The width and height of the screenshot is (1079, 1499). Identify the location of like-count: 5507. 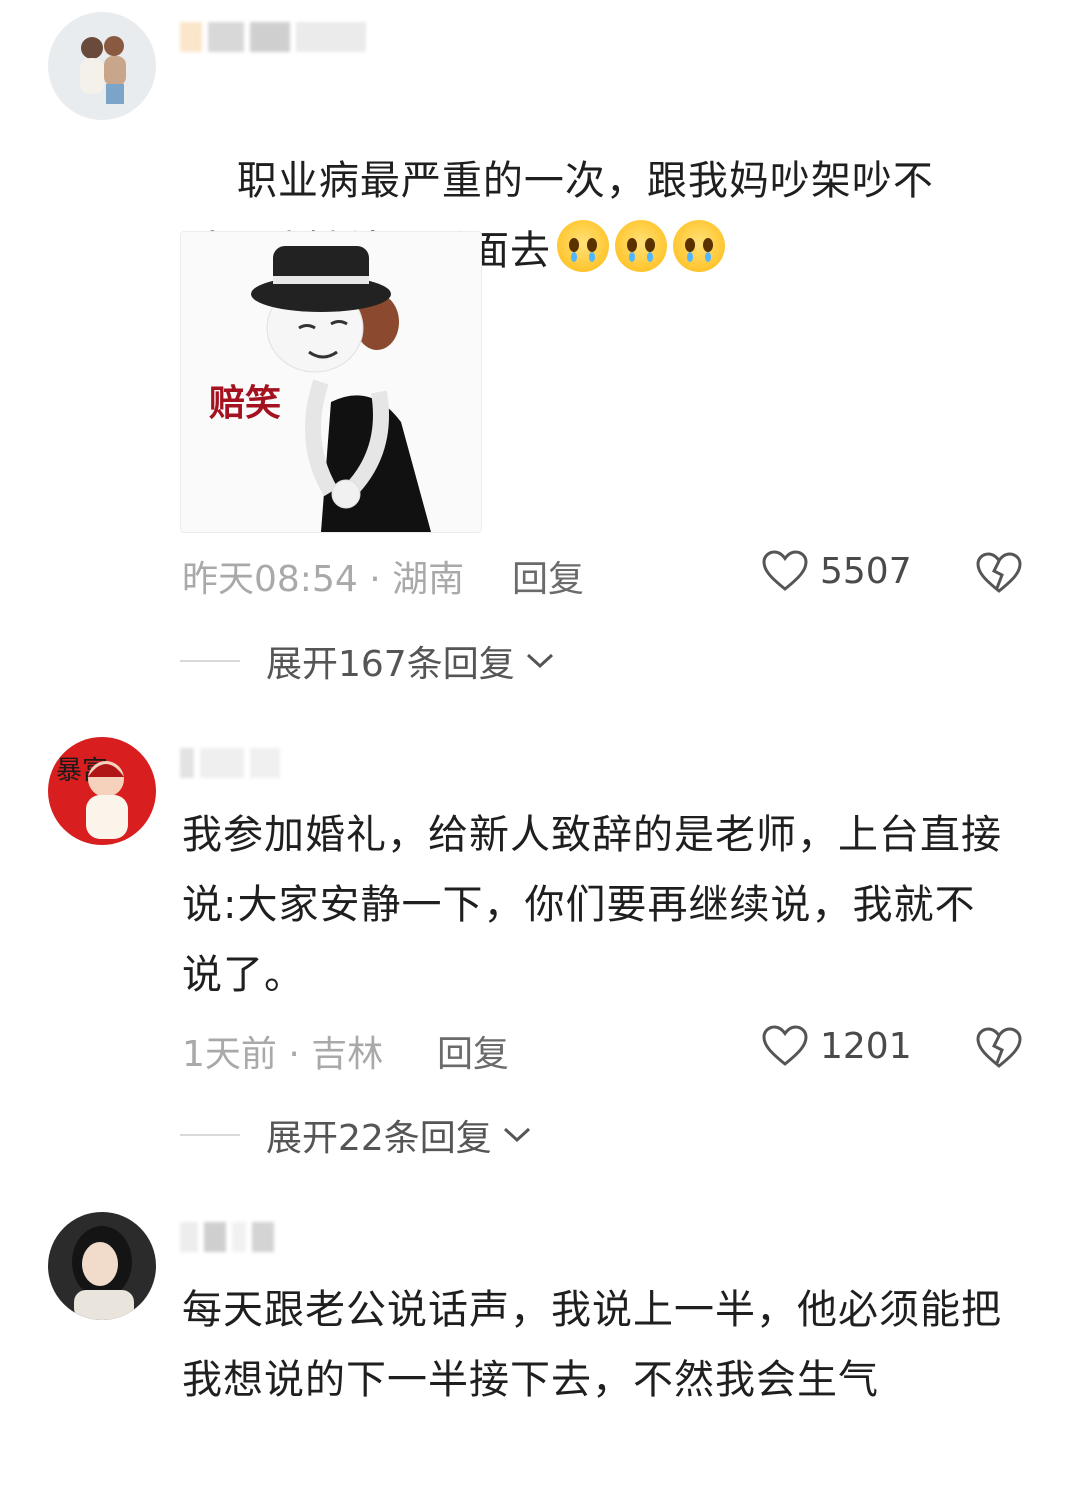
(866, 571).